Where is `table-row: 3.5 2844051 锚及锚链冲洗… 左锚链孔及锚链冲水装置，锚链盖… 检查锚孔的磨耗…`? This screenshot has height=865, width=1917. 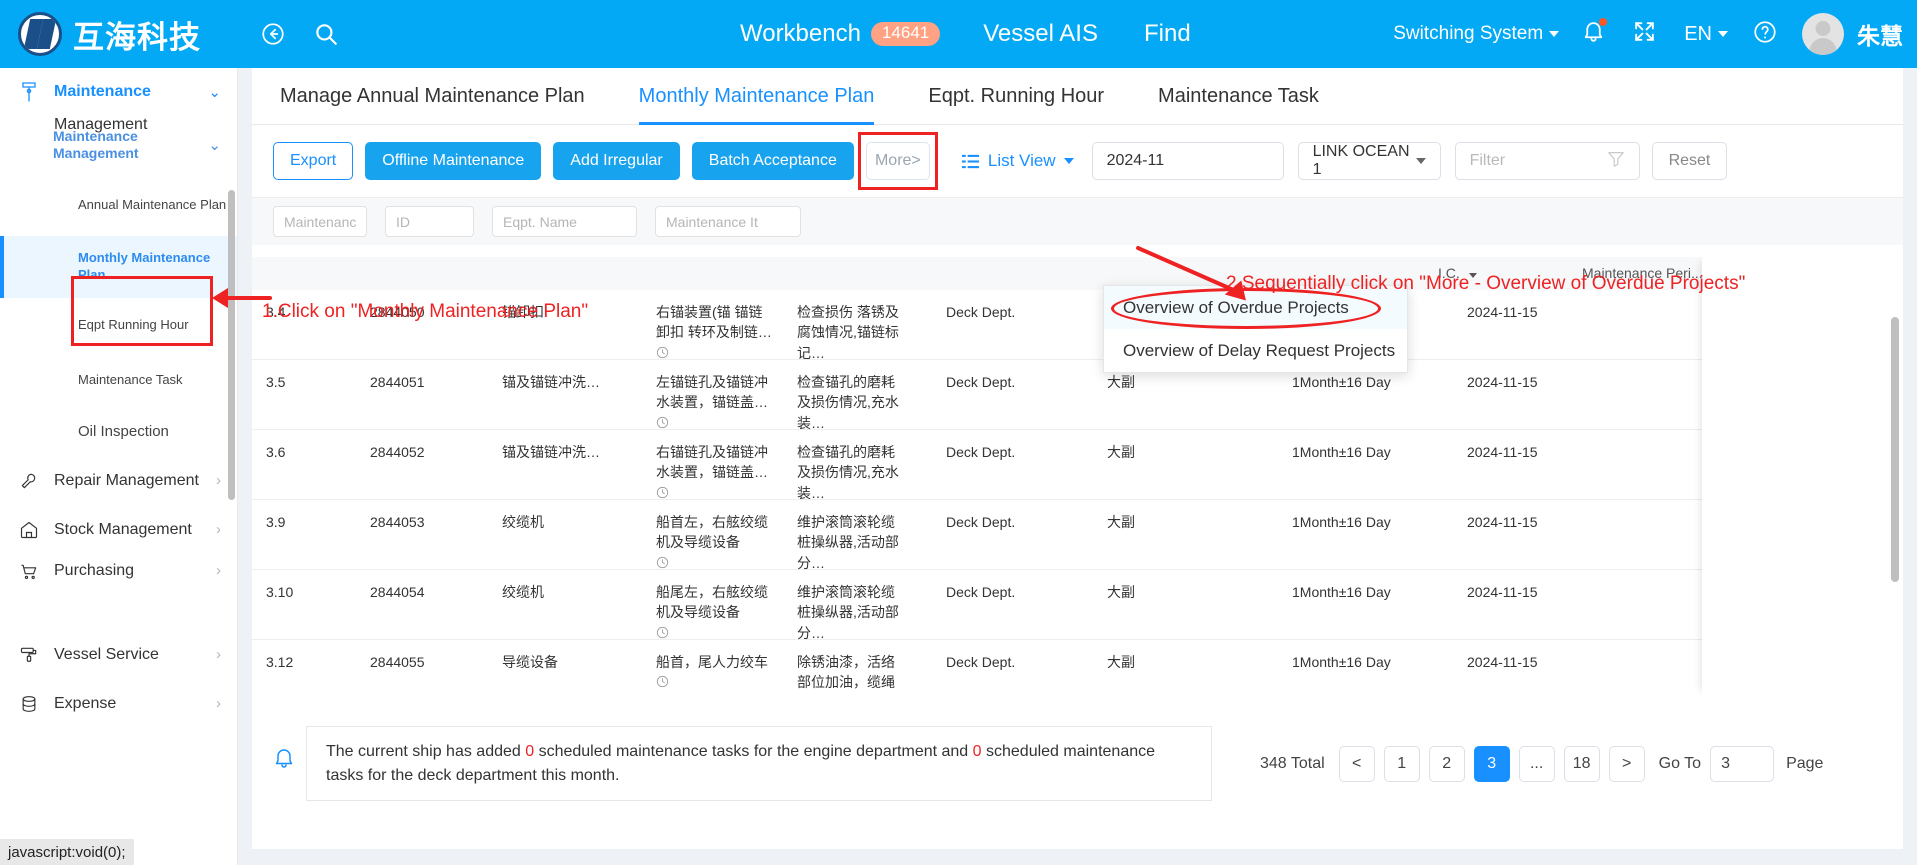
table-row: 3.5 2844051 锚及锚链冲洗… 左锚链孔及锚链冲水装置，锚链盖… 检查锚孔的磨耗… is located at coordinates (1077, 395).